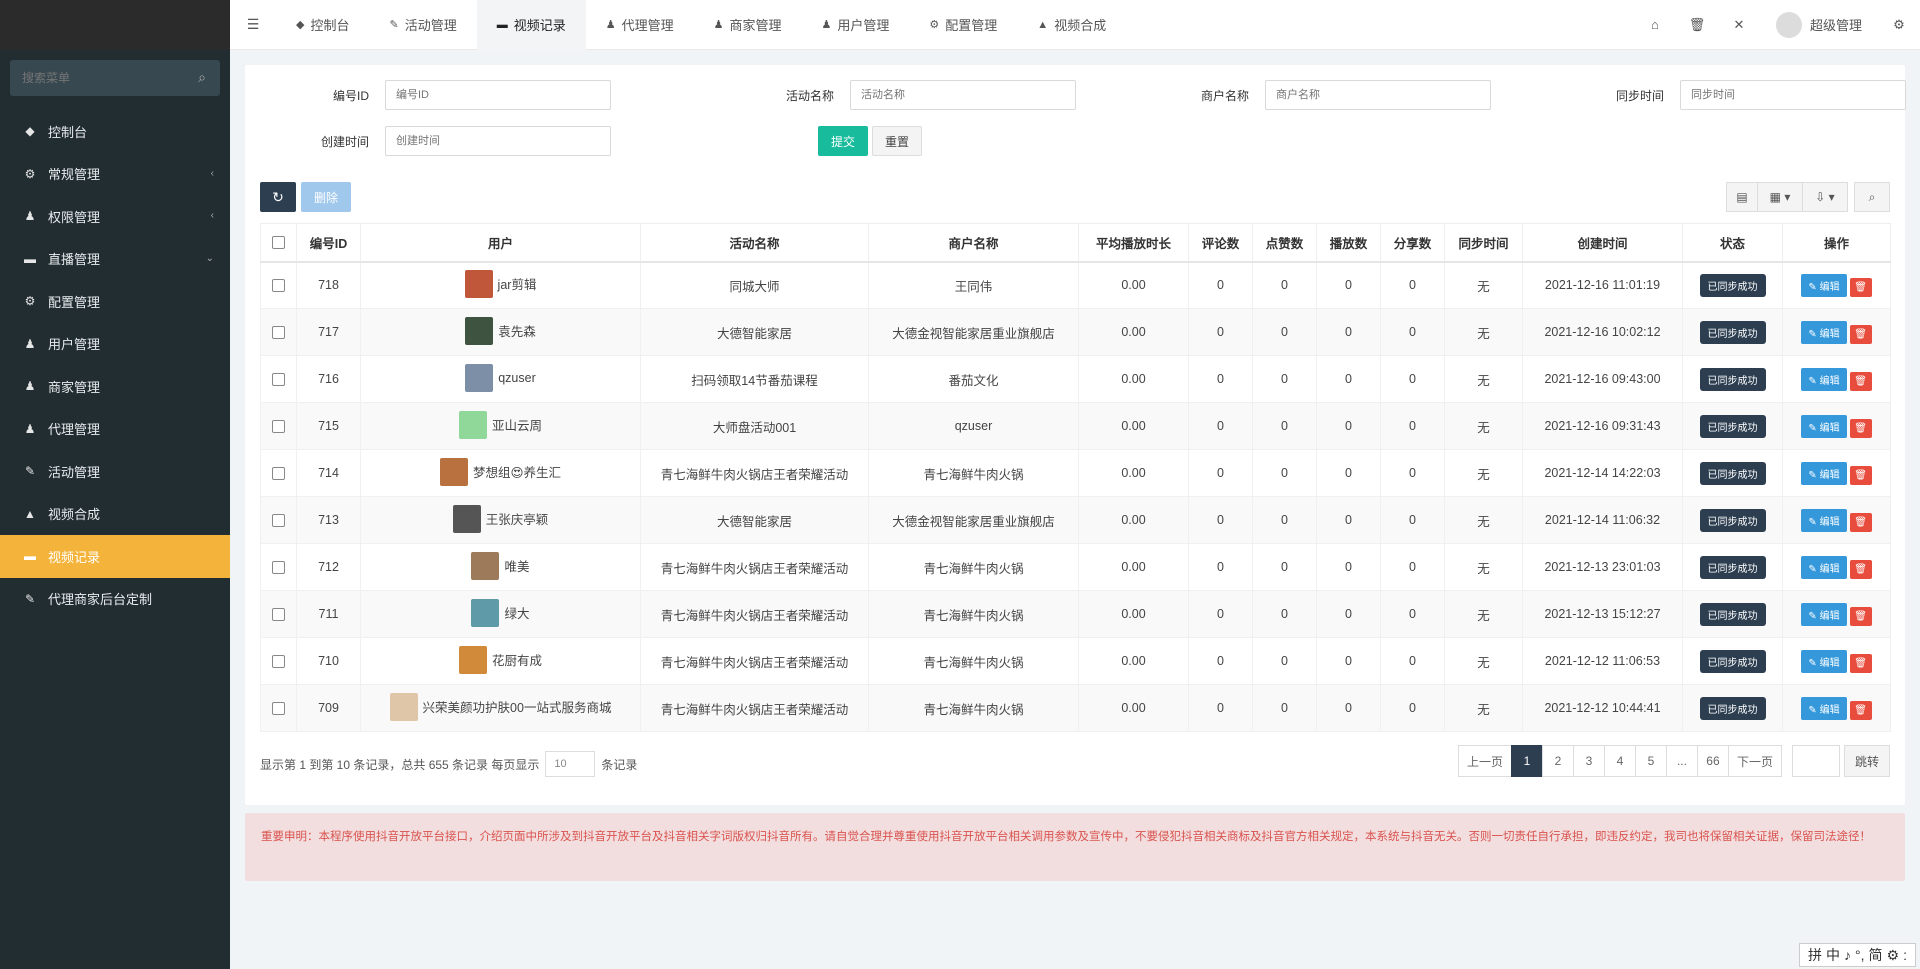  I want to click on tab-1: ✎ 活动管理, so click(422, 25).